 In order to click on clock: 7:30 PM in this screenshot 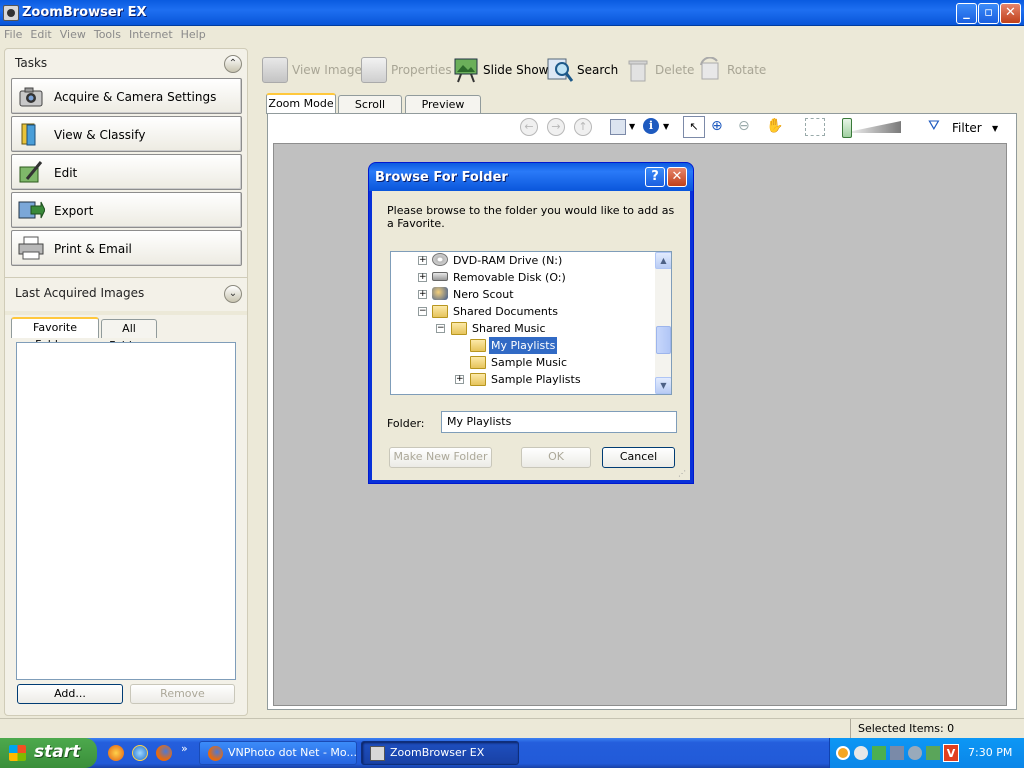, I will do `click(990, 752)`.